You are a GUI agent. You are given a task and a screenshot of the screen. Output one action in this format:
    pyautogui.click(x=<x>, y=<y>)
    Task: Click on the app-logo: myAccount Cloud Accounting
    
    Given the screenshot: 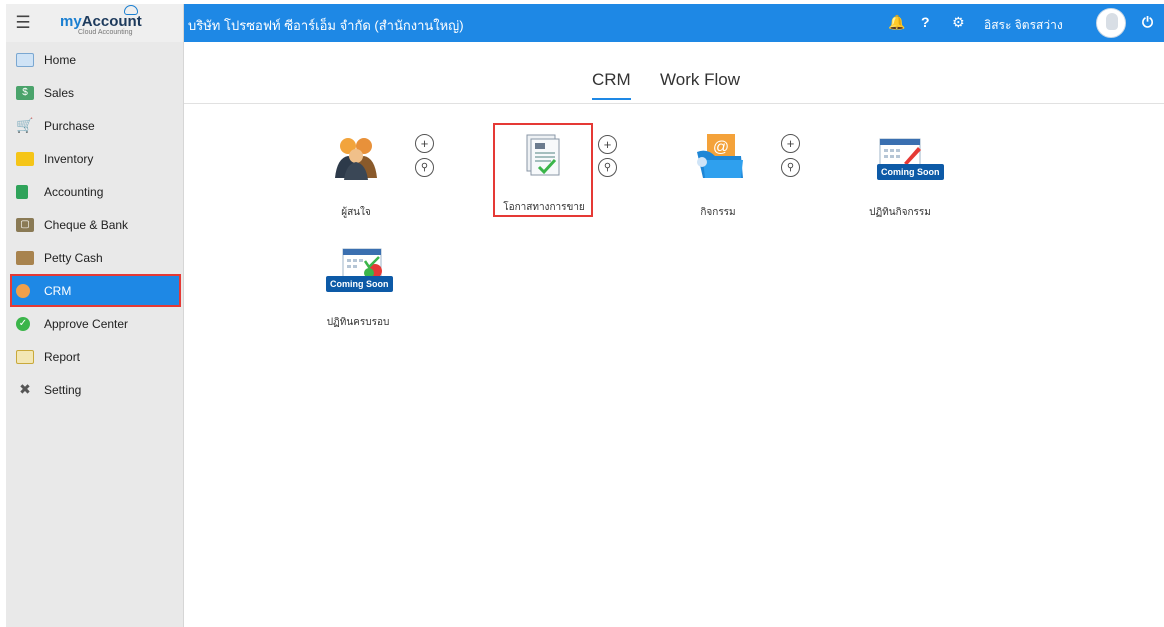 What is the action you would take?
    pyautogui.click(x=100, y=23)
    